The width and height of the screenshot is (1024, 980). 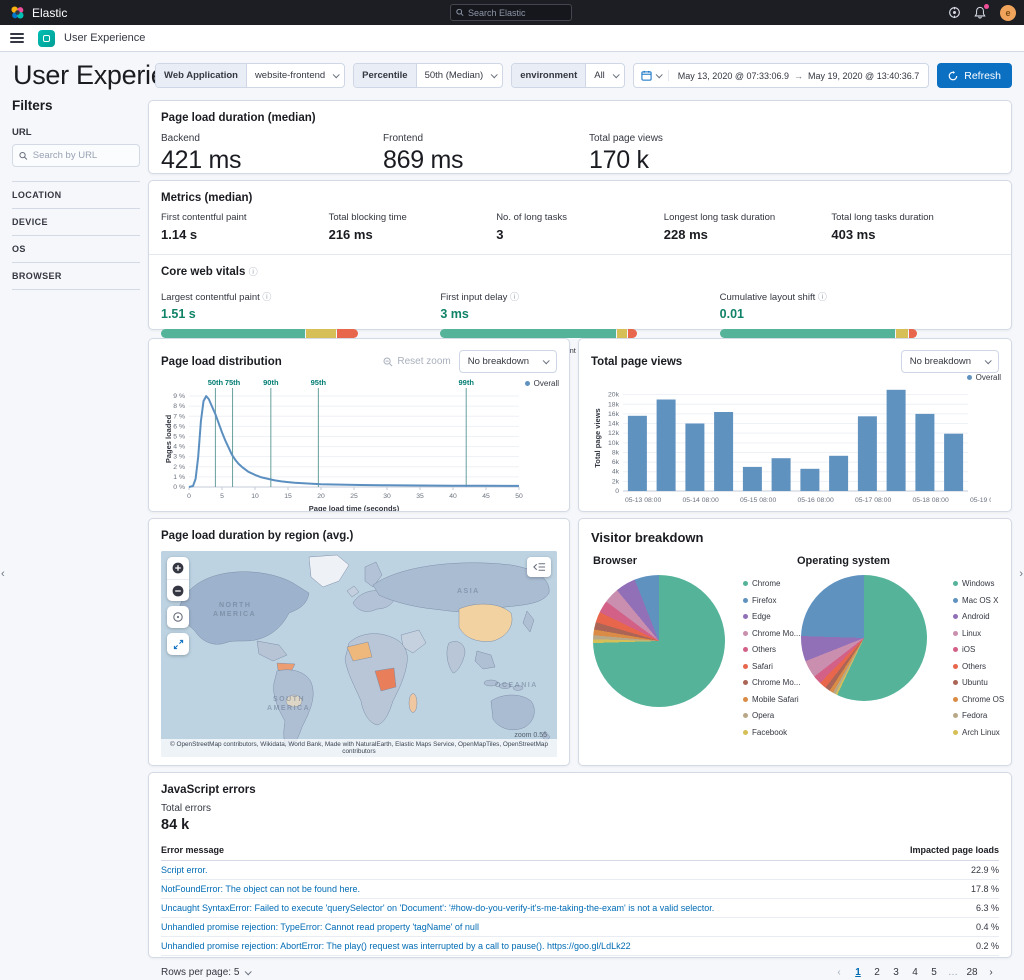 I want to click on pagination-page-2: 2, so click(x=877, y=972).